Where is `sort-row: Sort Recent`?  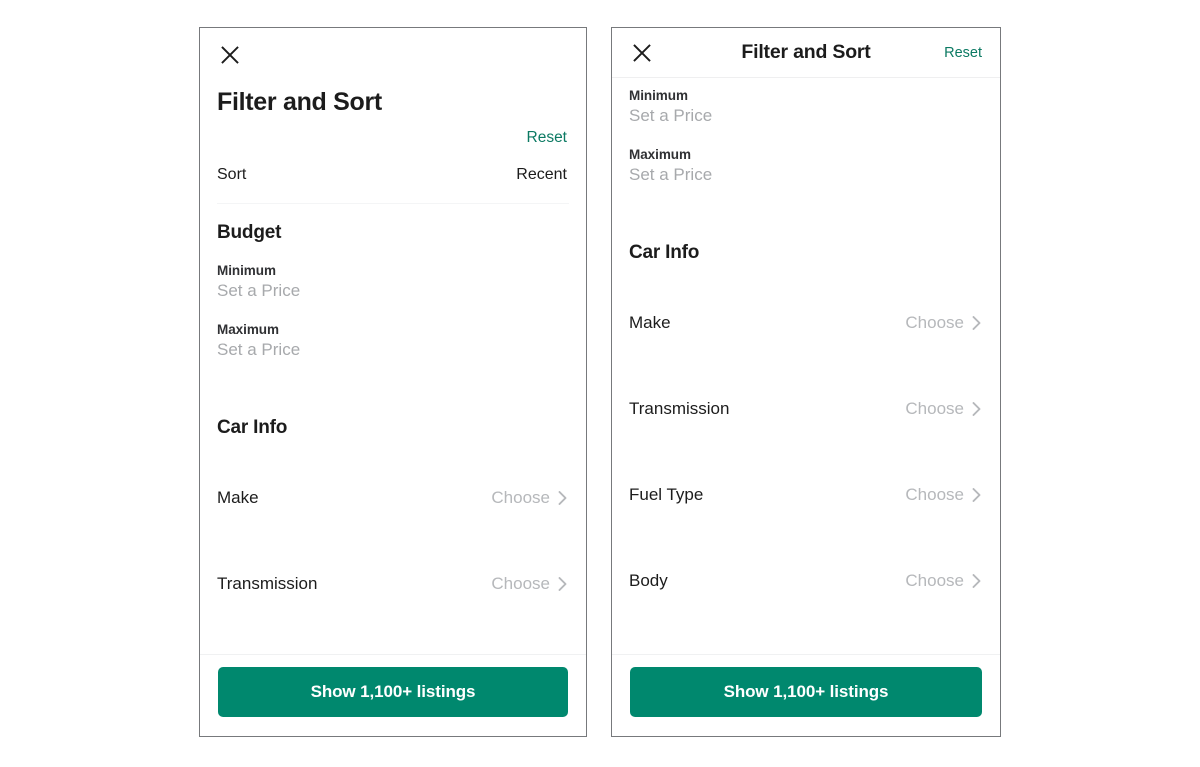 sort-row: Sort Recent is located at coordinates (392, 175).